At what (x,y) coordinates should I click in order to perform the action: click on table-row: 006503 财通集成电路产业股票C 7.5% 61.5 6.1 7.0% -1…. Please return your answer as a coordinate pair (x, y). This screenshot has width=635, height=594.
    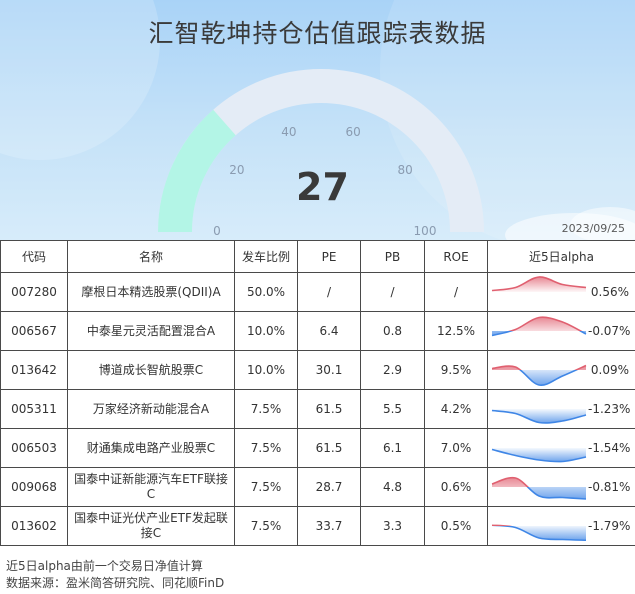
    Looking at the image, I should click on (317, 448).